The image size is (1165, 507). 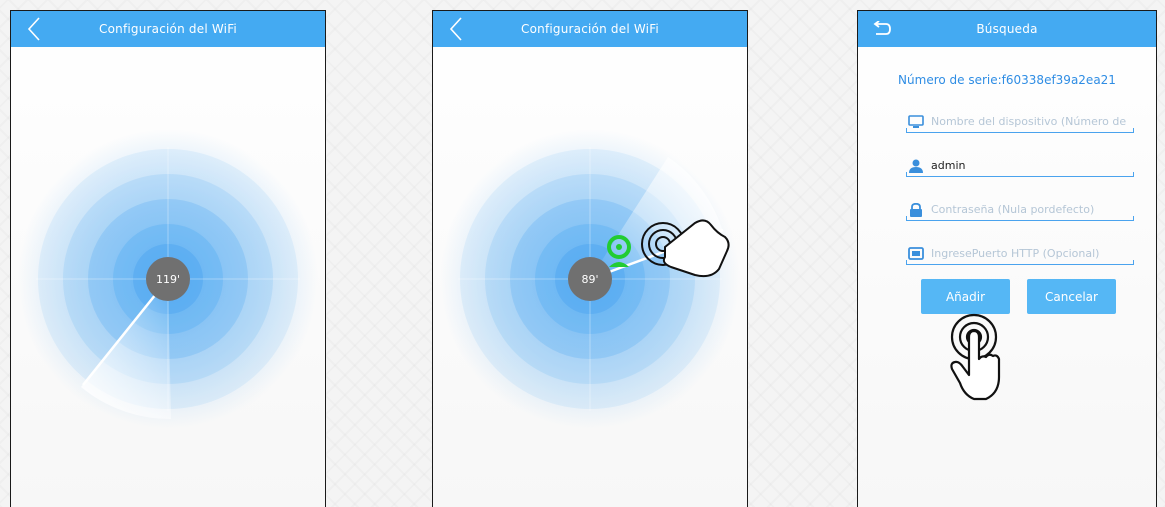 What do you see at coordinates (1031, 121) in the screenshot?
I see `device-name-input` at bounding box center [1031, 121].